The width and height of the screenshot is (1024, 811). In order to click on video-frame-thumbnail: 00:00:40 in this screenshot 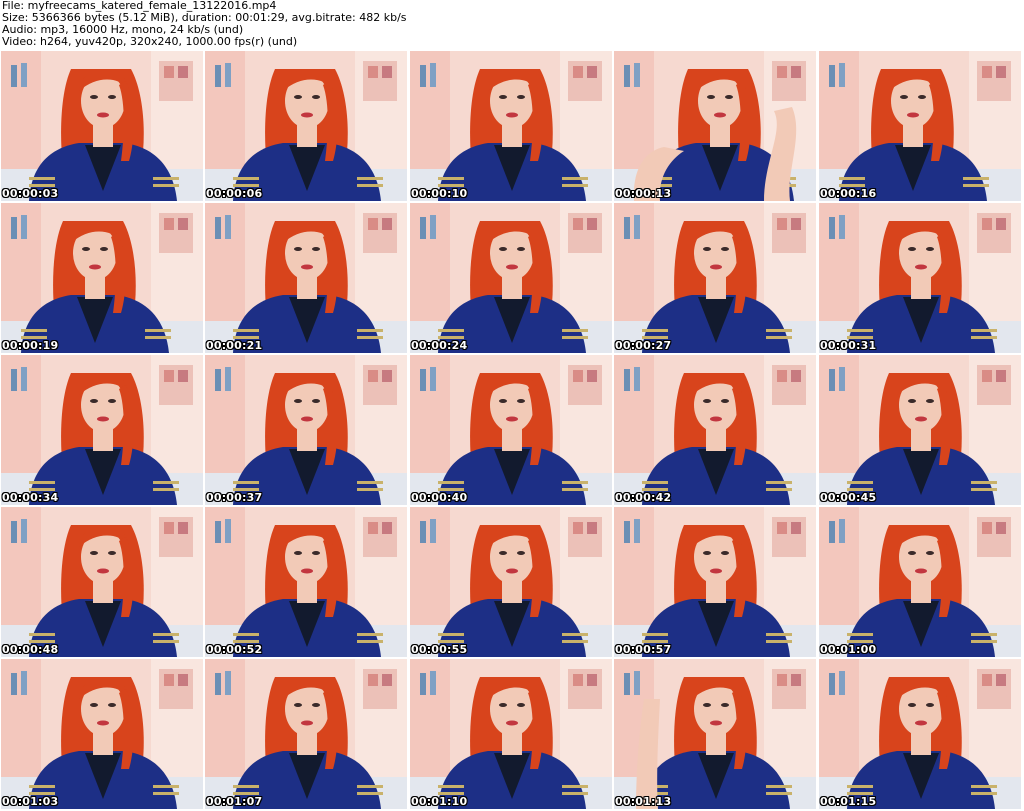, I will do `click(511, 430)`.